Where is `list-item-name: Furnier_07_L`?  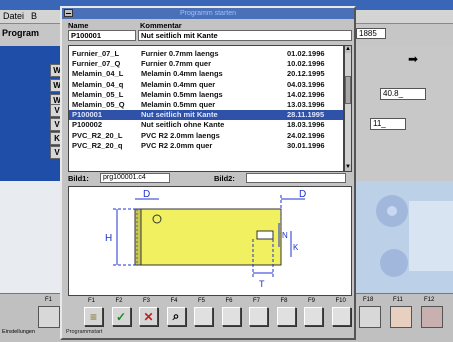
list-item-name: Furnier_07_L is located at coordinates (96, 53).